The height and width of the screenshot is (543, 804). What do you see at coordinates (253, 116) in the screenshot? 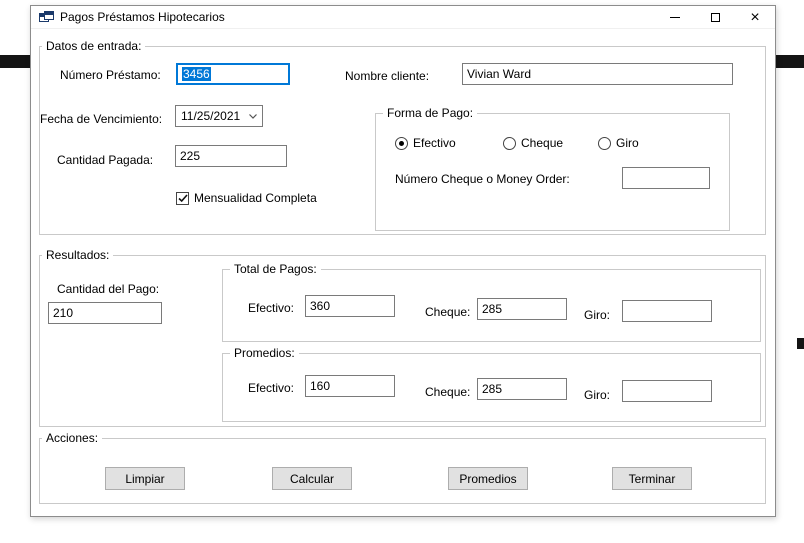
I see `chevron-down-icon` at bounding box center [253, 116].